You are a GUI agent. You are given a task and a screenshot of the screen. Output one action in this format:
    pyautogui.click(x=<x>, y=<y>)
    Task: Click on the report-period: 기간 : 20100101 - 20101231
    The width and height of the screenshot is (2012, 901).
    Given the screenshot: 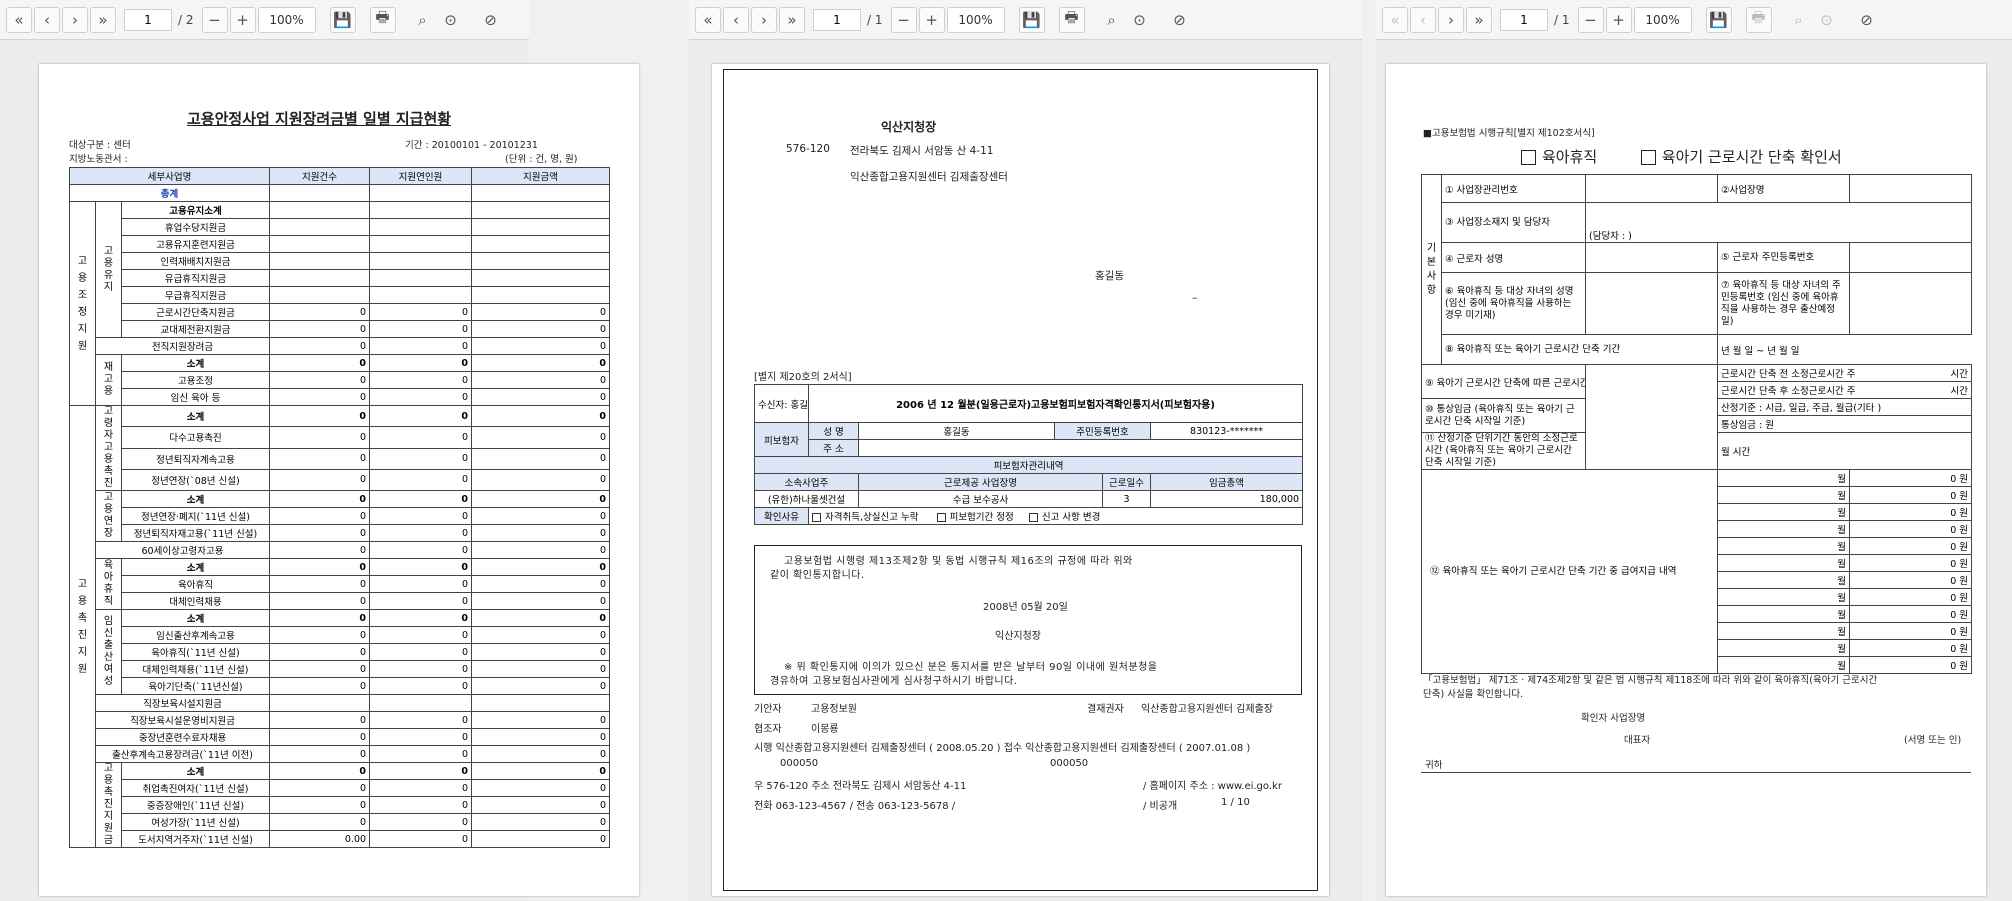 What is the action you would take?
    pyautogui.click(x=471, y=145)
    